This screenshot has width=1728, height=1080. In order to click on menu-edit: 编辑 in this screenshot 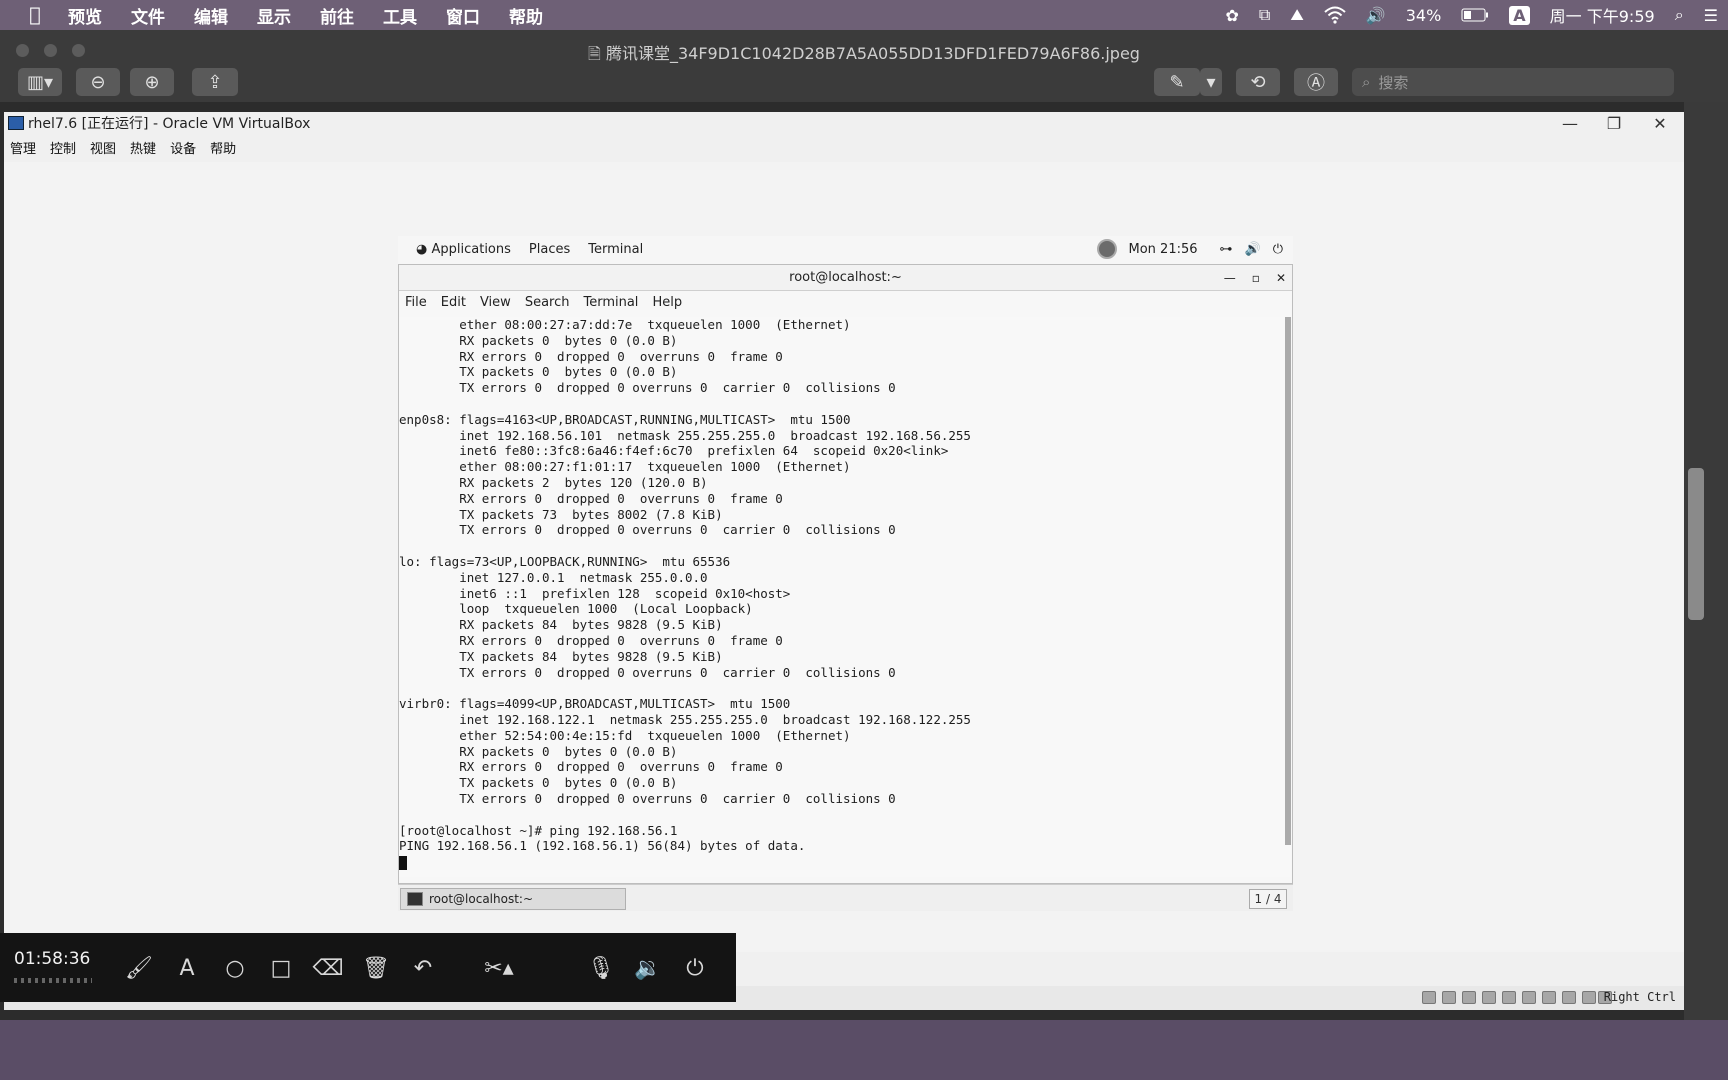, I will do `click(211, 15)`.